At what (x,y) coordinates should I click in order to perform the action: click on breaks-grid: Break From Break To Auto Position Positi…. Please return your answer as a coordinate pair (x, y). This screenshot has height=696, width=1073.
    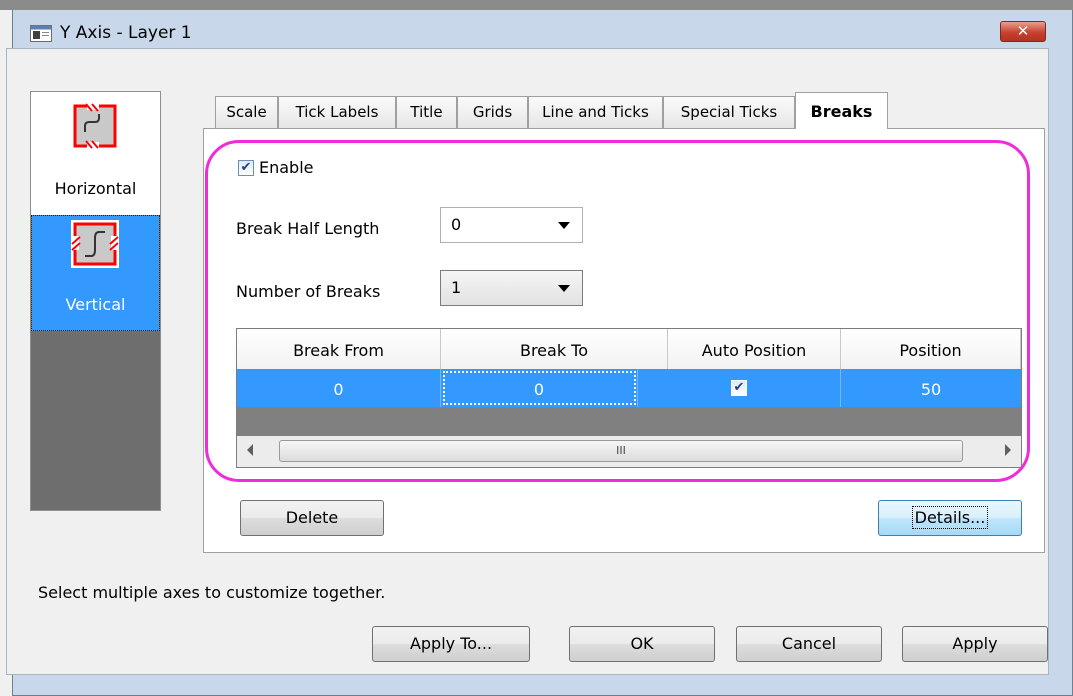
    Looking at the image, I should click on (629, 398).